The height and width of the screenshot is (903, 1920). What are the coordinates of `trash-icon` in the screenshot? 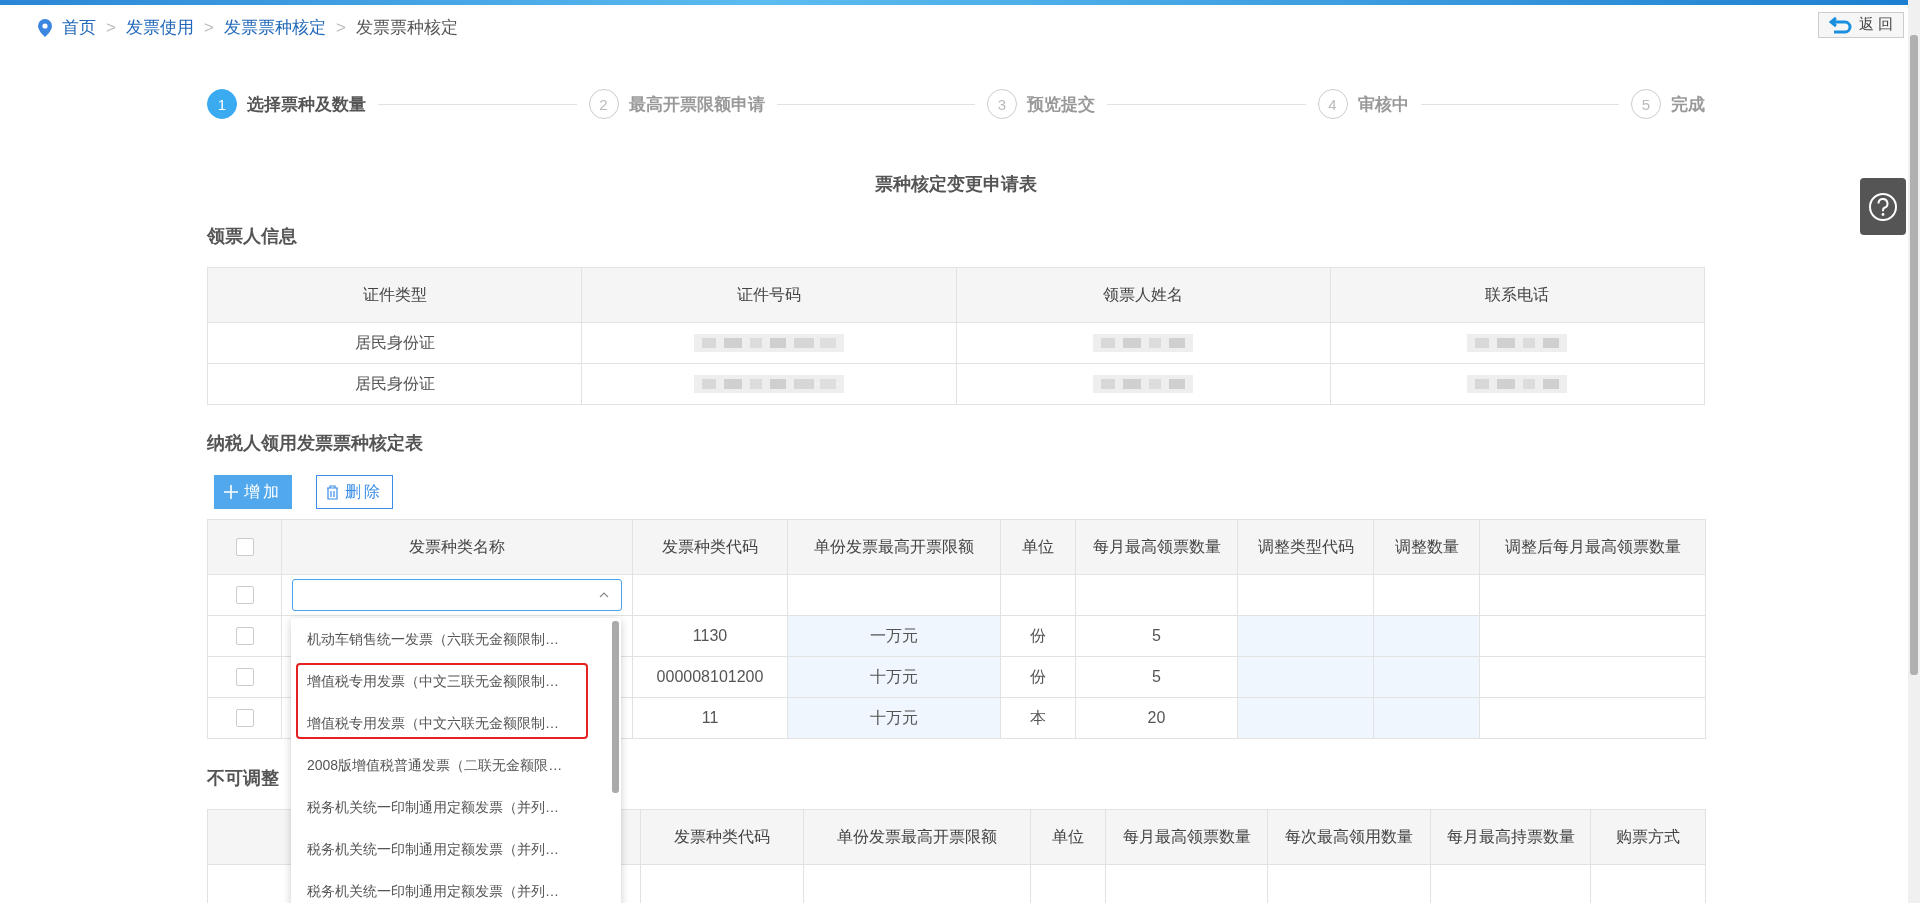 It's located at (332, 492).